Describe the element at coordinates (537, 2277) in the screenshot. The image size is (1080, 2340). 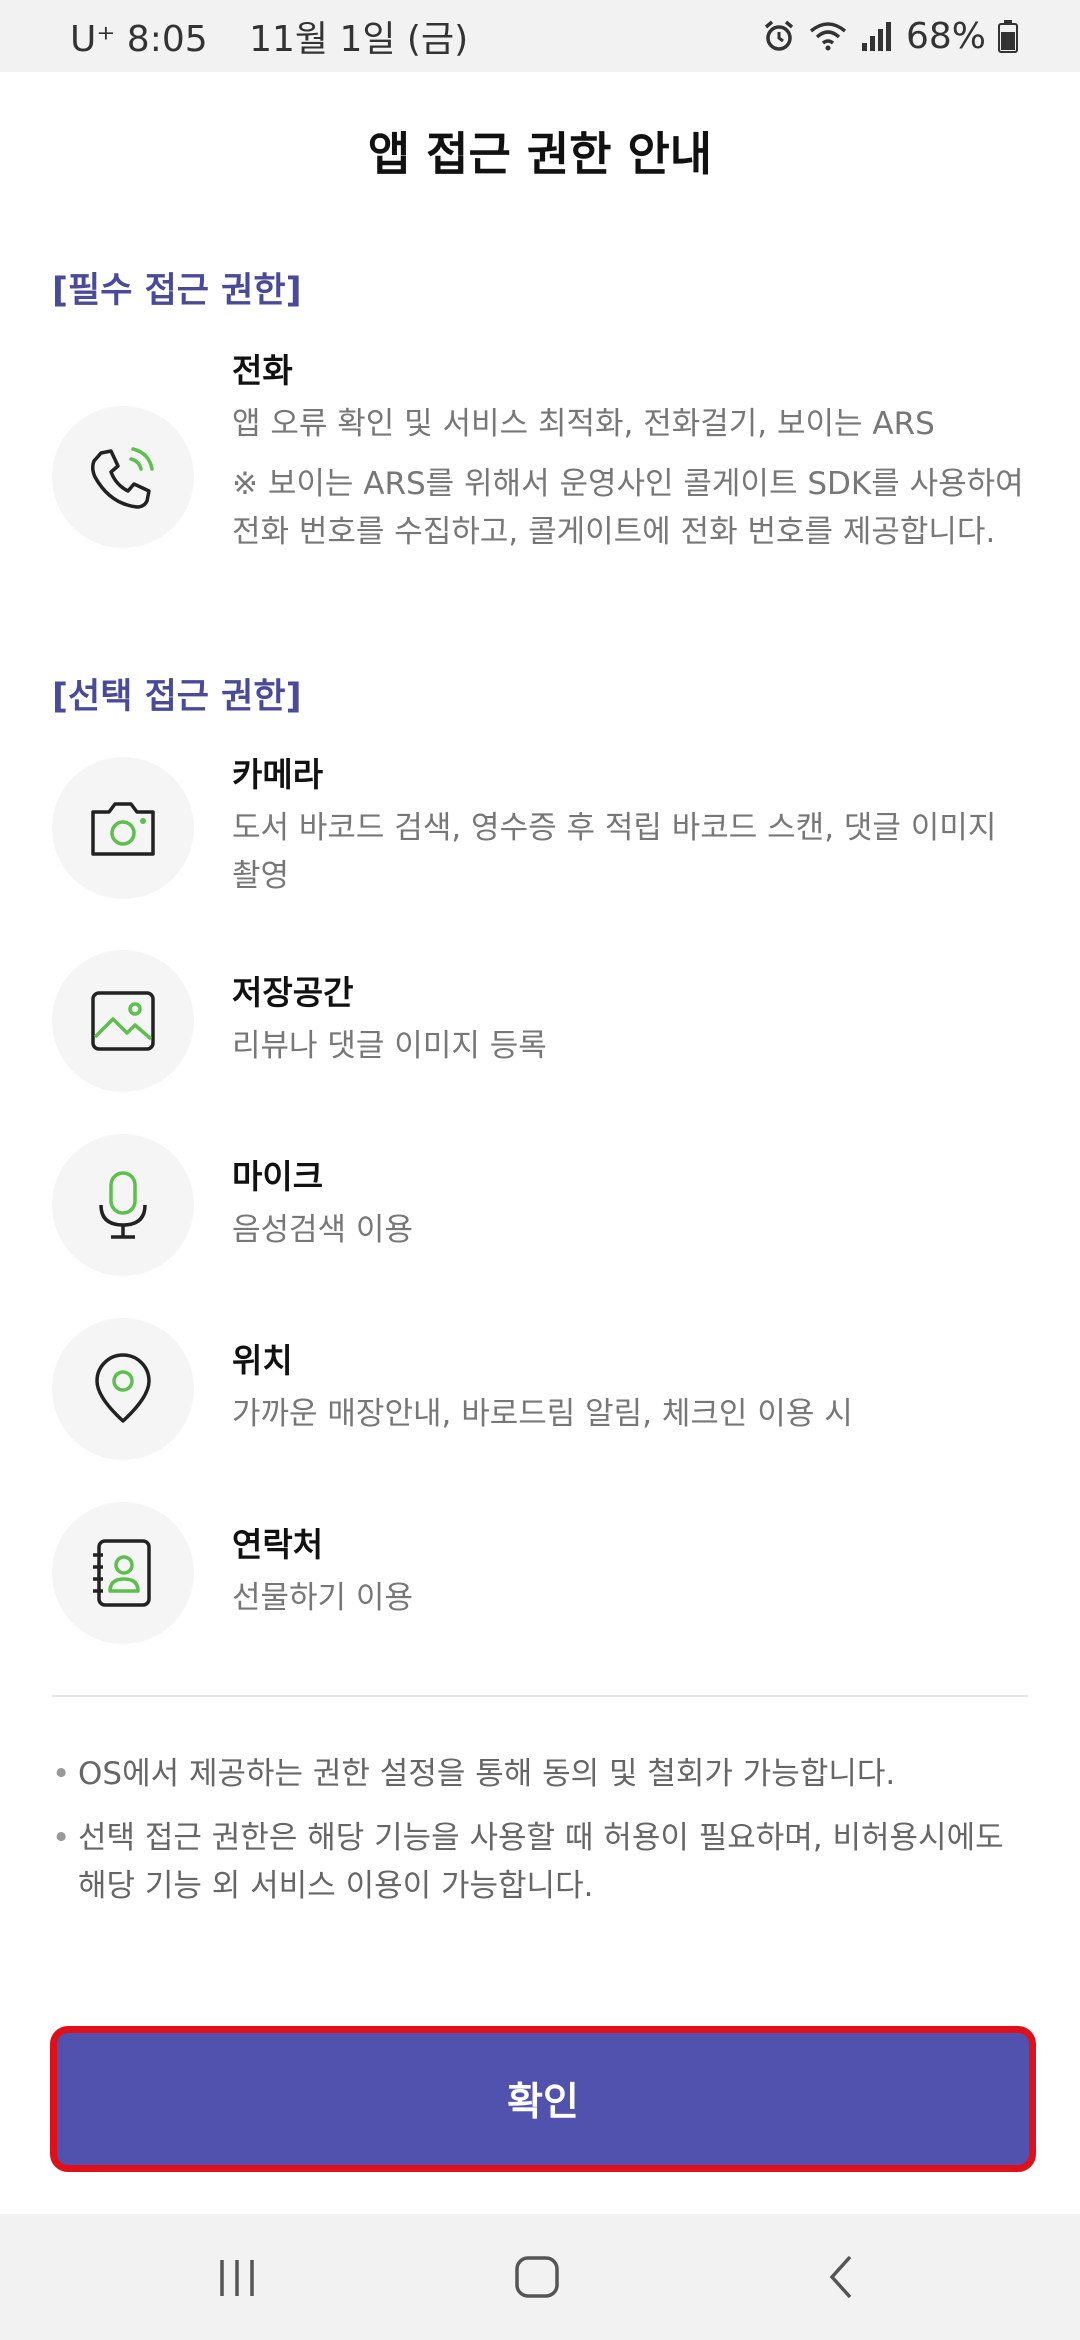
I see `home-icon` at that location.